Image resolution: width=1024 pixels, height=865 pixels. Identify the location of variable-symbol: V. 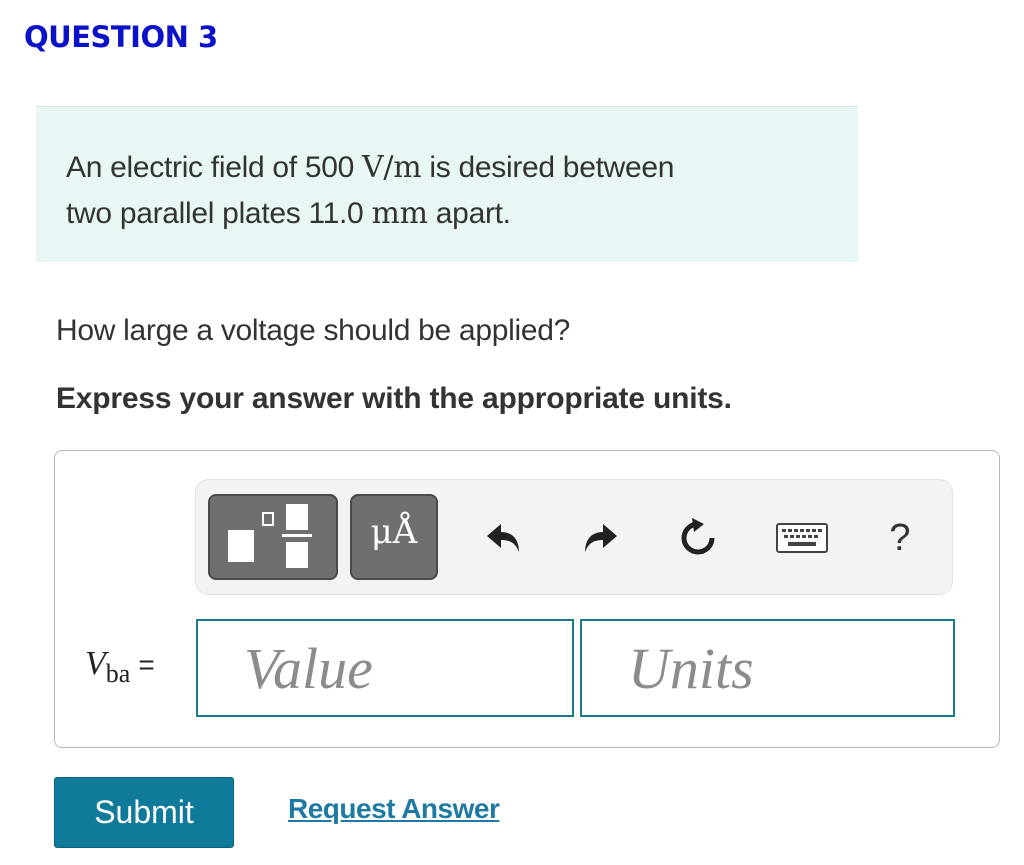
(95, 663).